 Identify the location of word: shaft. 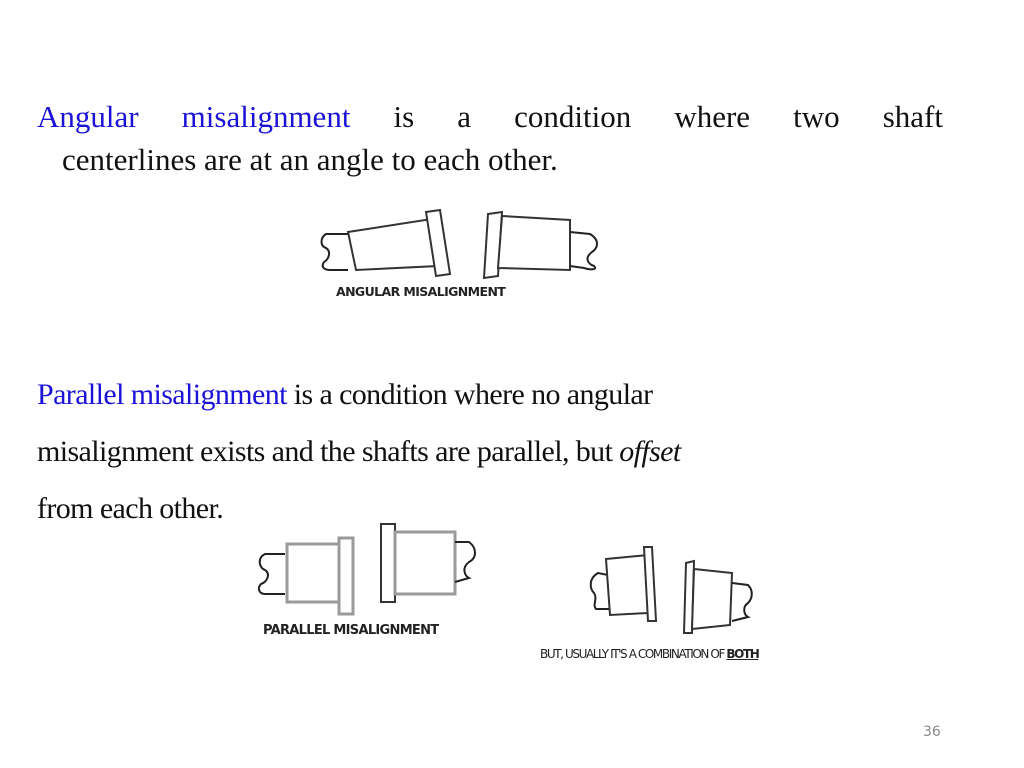
(912, 116).